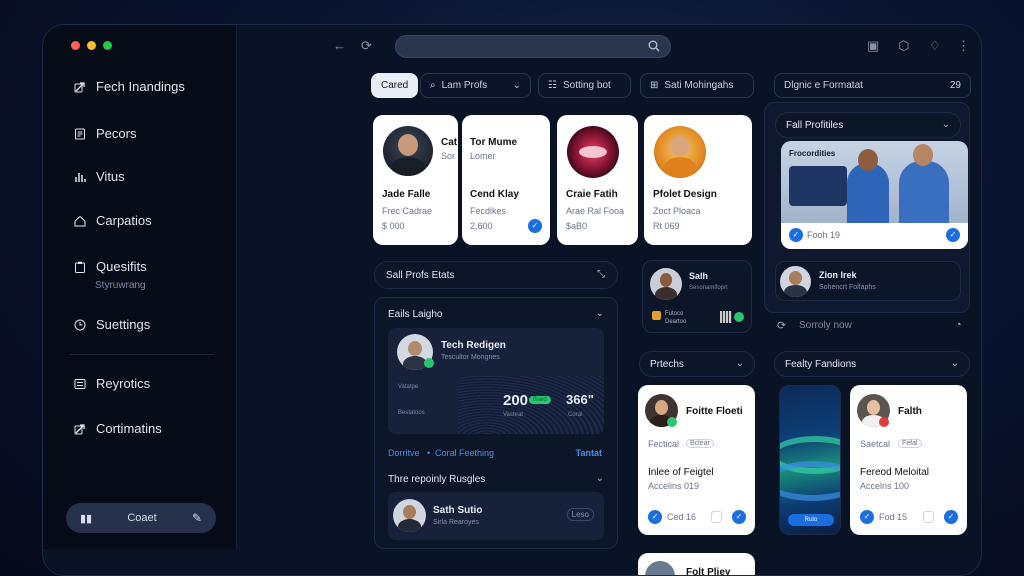 This screenshot has width=1024, height=576. What do you see at coordinates (674, 314) in the screenshot?
I see `mini-tag: Futoco` at bounding box center [674, 314].